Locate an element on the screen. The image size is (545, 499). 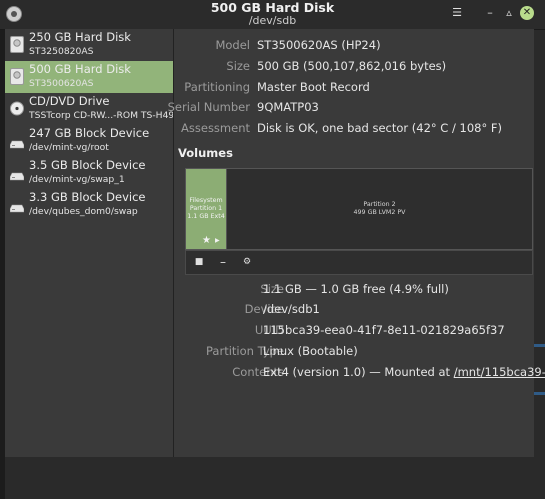
serial-number-label: Serial Number is located at coordinates (208, 107).